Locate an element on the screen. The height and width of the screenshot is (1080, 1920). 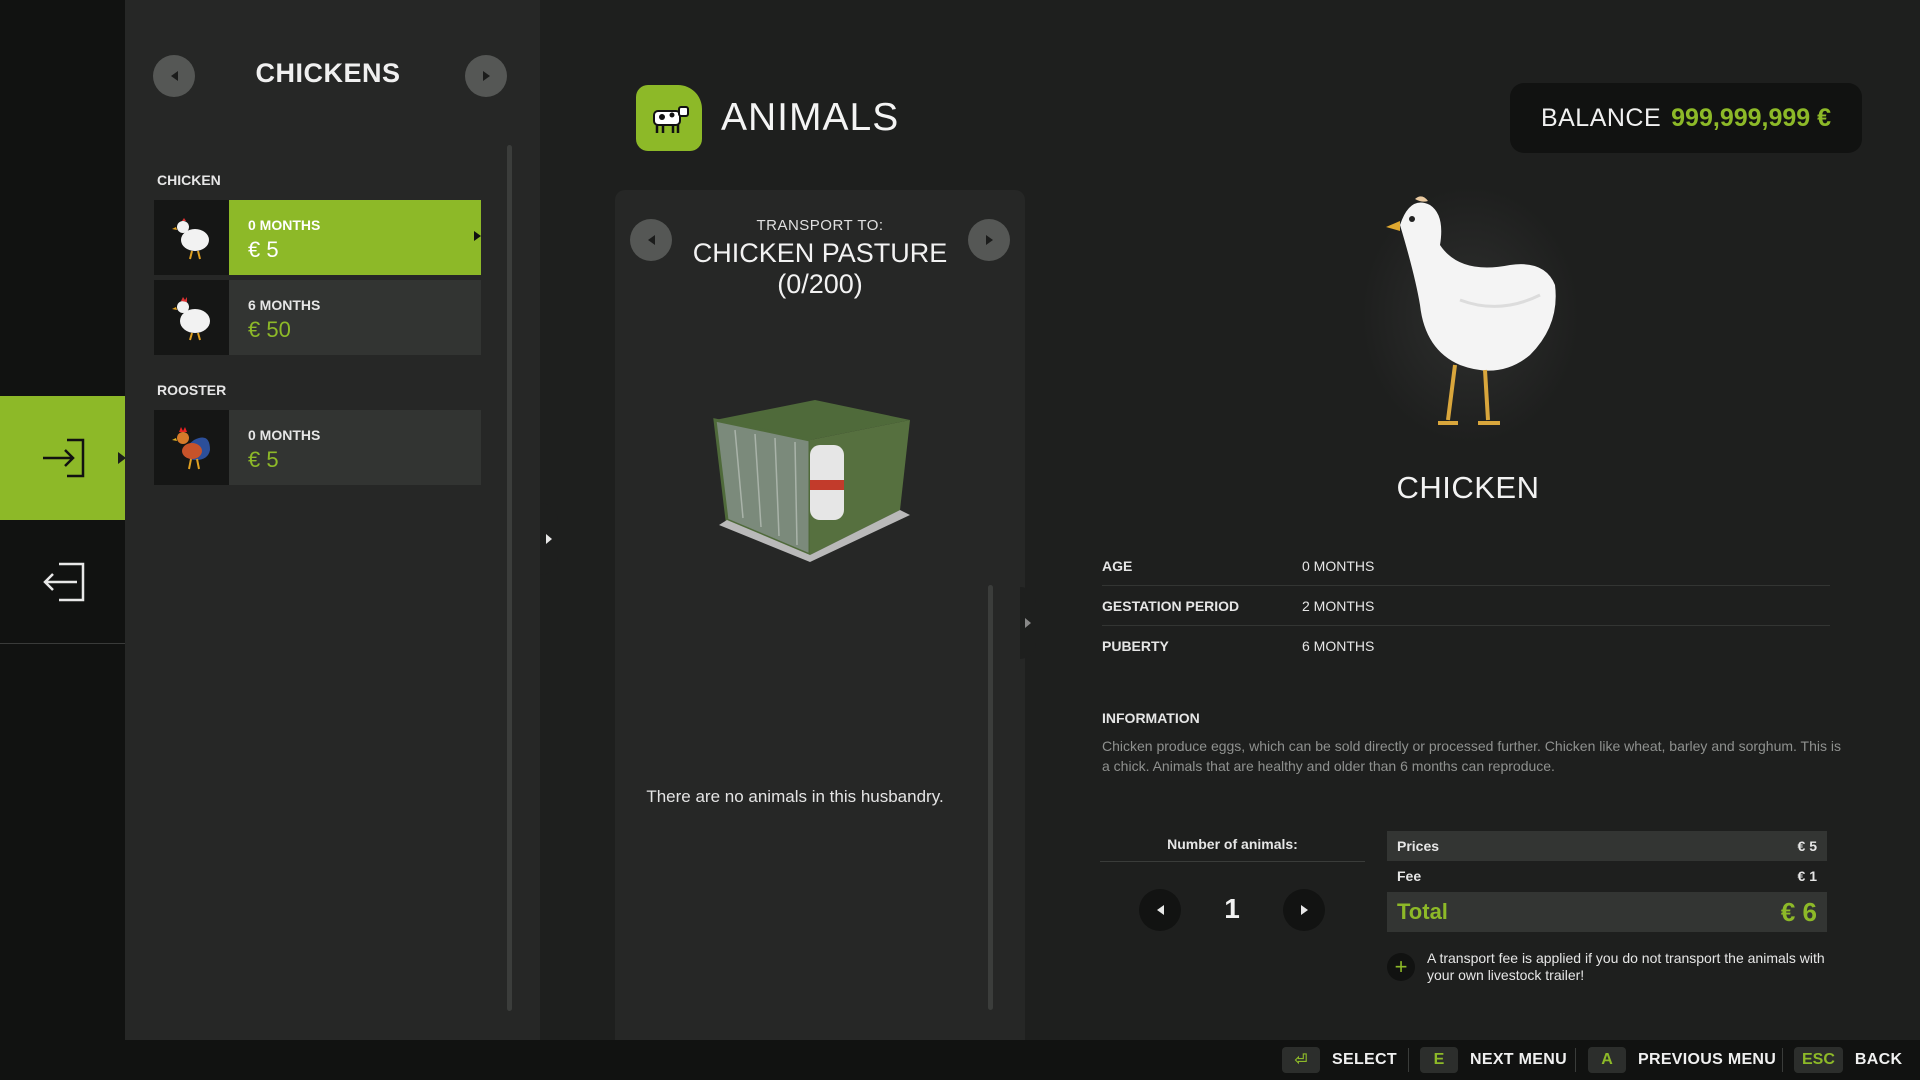
next-category-button is located at coordinates (486, 76).